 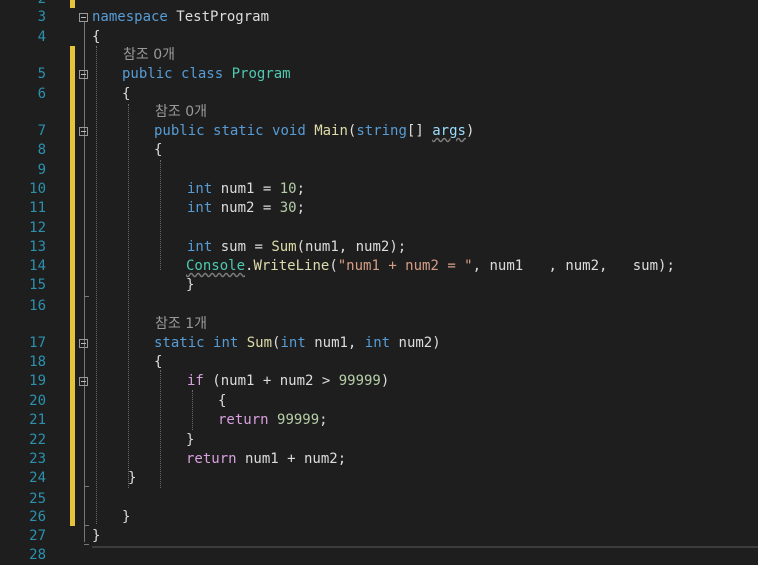 What do you see at coordinates (379, 208) in the screenshot?
I see `code-line: 11 int num2 = 30;` at bounding box center [379, 208].